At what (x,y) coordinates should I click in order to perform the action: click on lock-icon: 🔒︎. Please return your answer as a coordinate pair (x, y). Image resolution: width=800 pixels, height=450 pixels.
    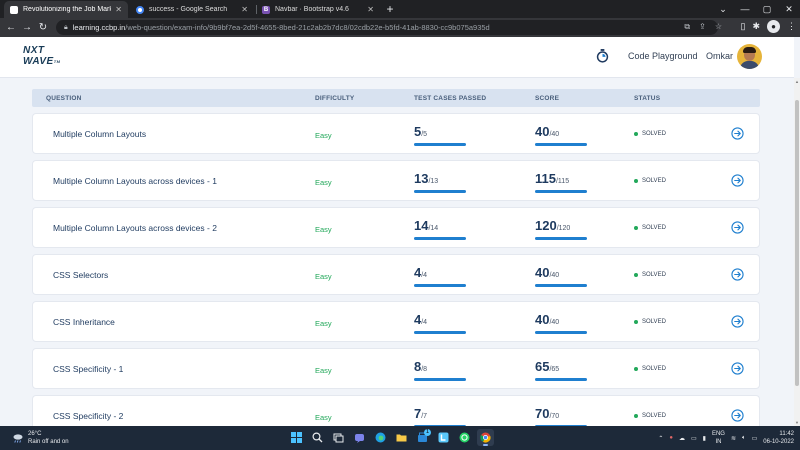
    Looking at the image, I should click on (66, 27).